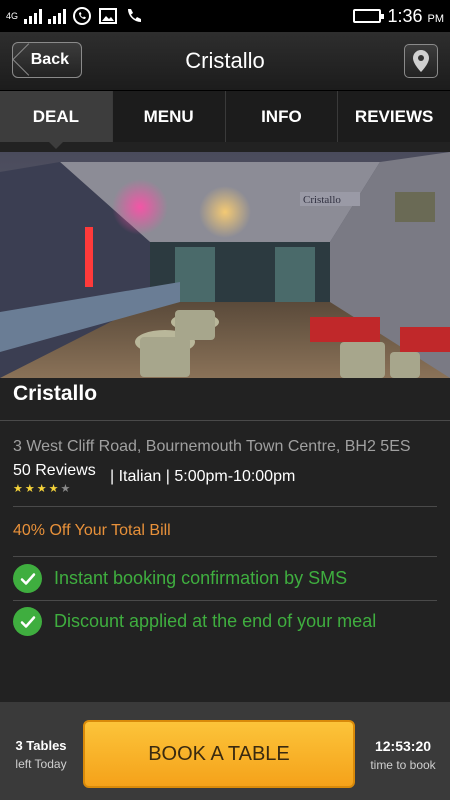  What do you see at coordinates (394, 116) in the screenshot?
I see `tab-reviews: REVIEWS` at bounding box center [394, 116].